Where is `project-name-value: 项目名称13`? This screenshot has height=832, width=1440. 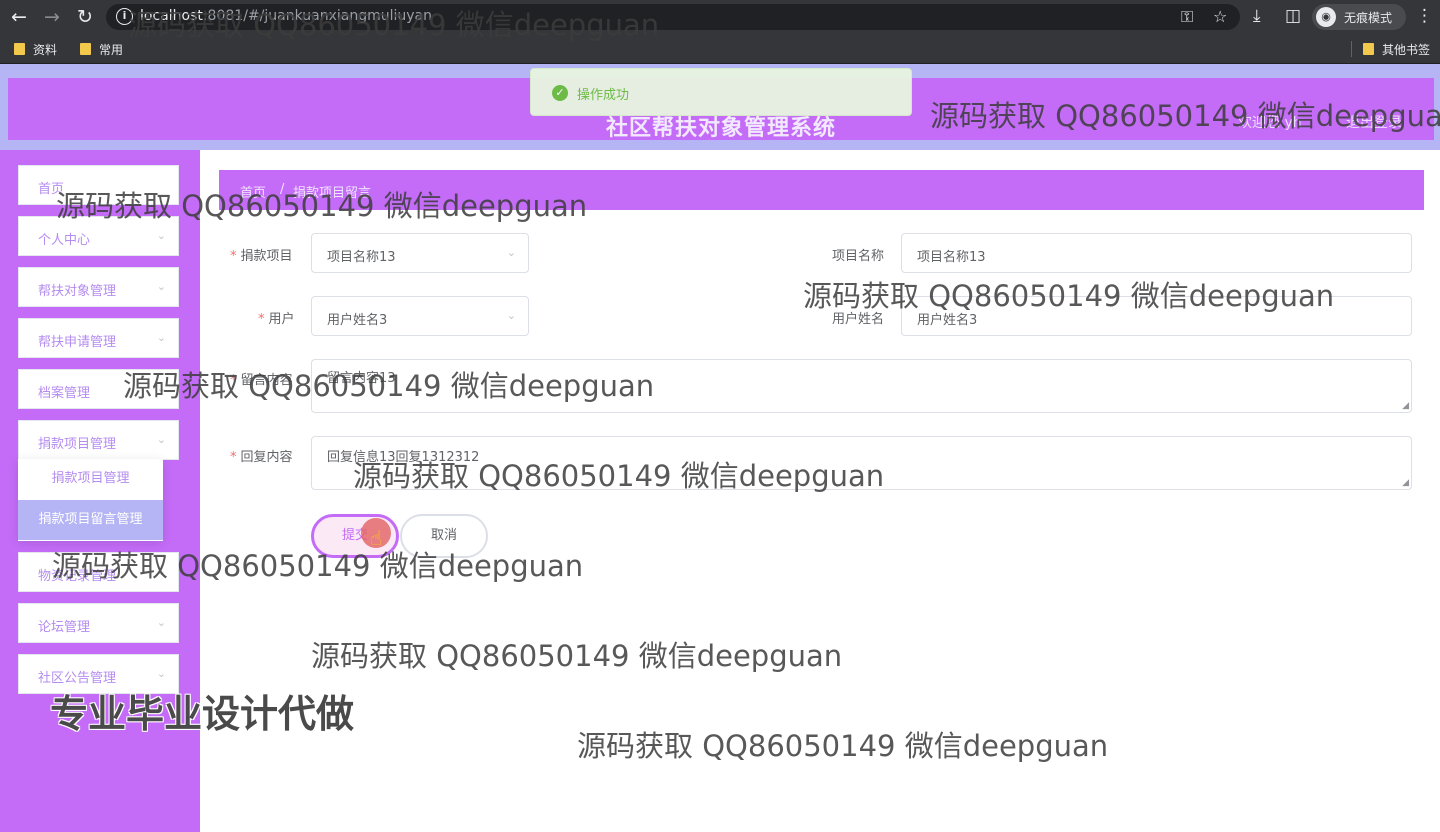
project-name-value: 项目名称13 is located at coordinates (951, 257).